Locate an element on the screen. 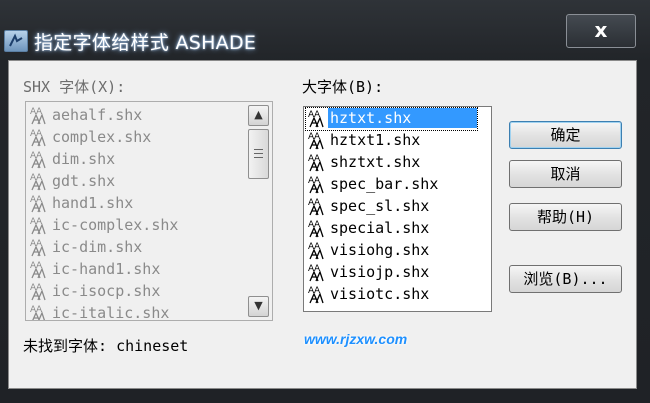 Image resolution: width=650 pixels, height=403 pixels. big-font-item-label: special.shx is located at coordinates (380, 228).